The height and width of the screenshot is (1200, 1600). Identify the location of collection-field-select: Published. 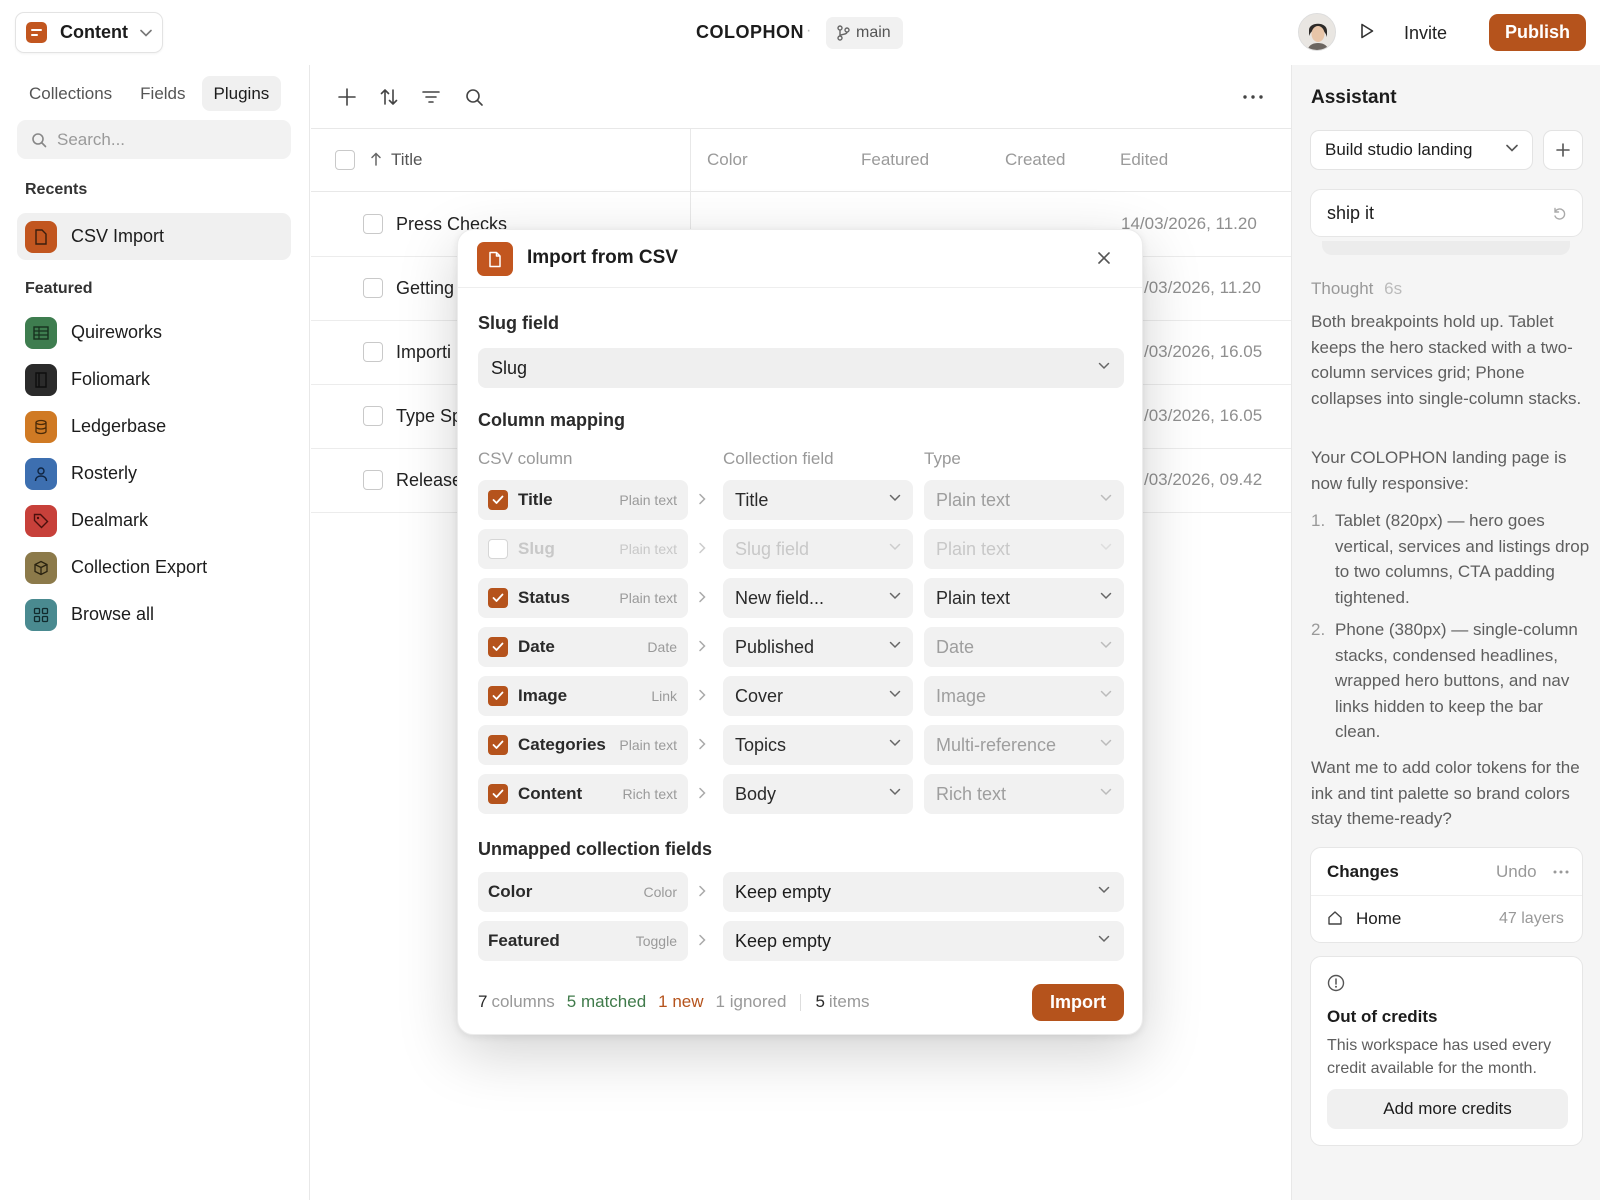
(818, 647).